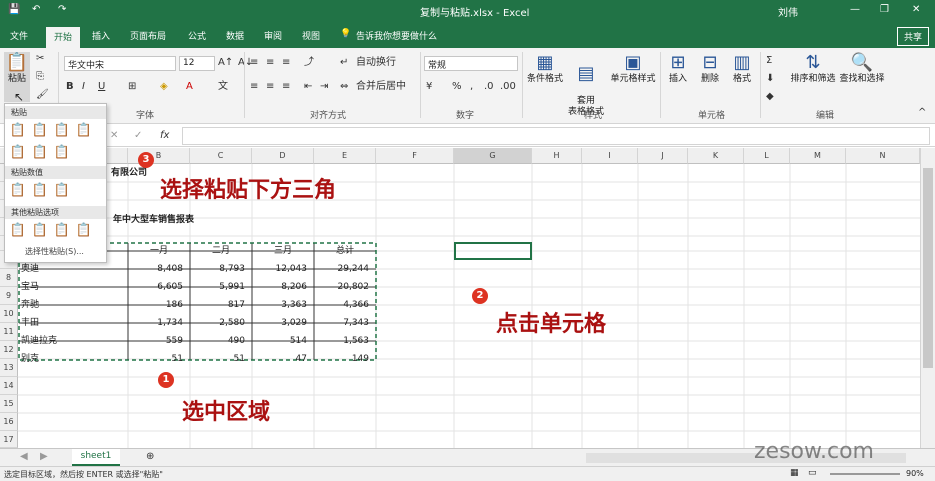  What do you see at coordinates (343, 359) in the screenshot?
I see `table-cell: 149` at bounding box center [343, 359].